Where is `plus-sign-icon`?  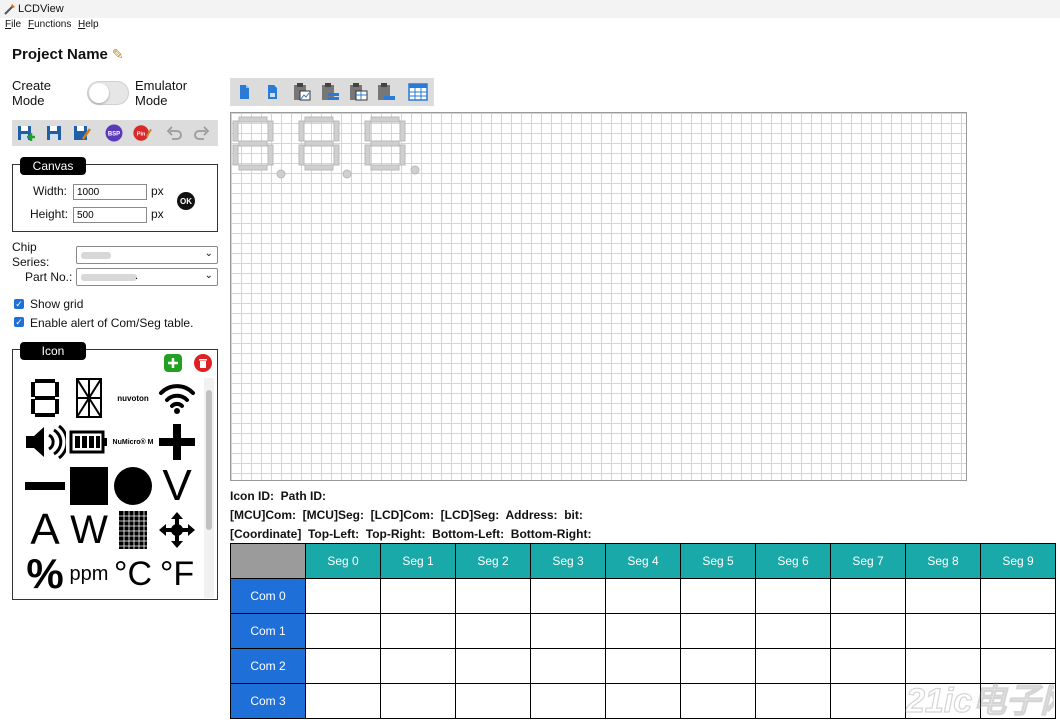
plus-sign-icon is located at coordinates (177, 442).